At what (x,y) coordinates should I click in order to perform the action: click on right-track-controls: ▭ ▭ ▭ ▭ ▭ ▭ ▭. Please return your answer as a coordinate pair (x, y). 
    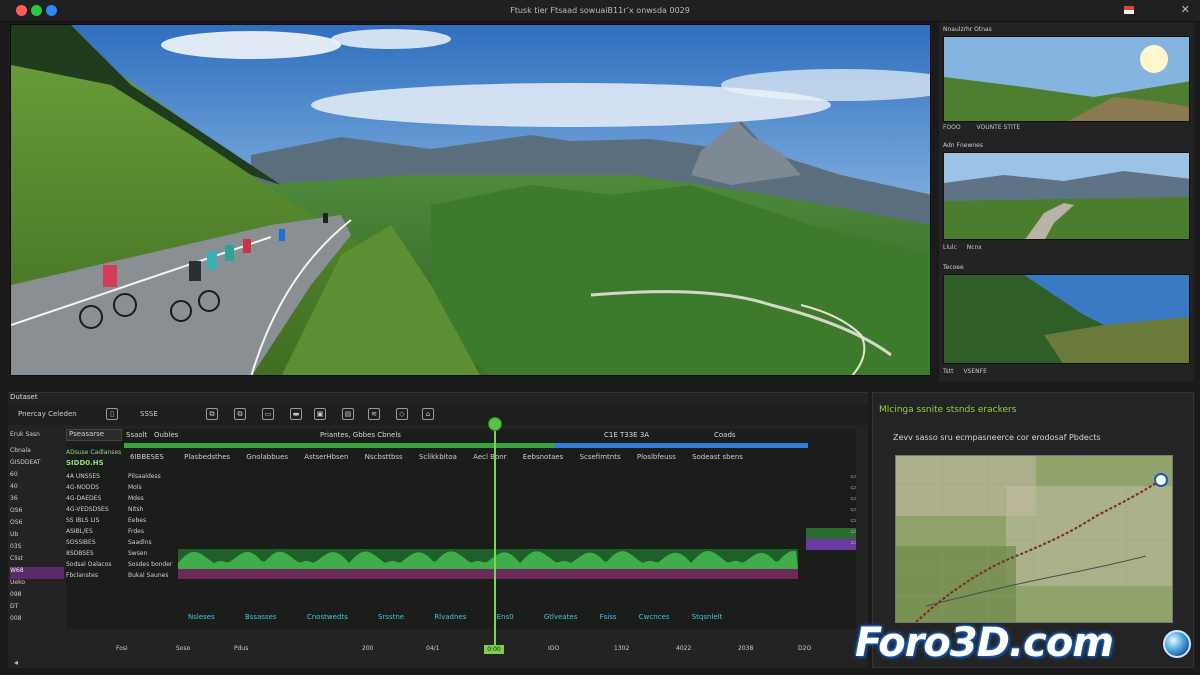
    Looking at the image, I should click on (831, 548).